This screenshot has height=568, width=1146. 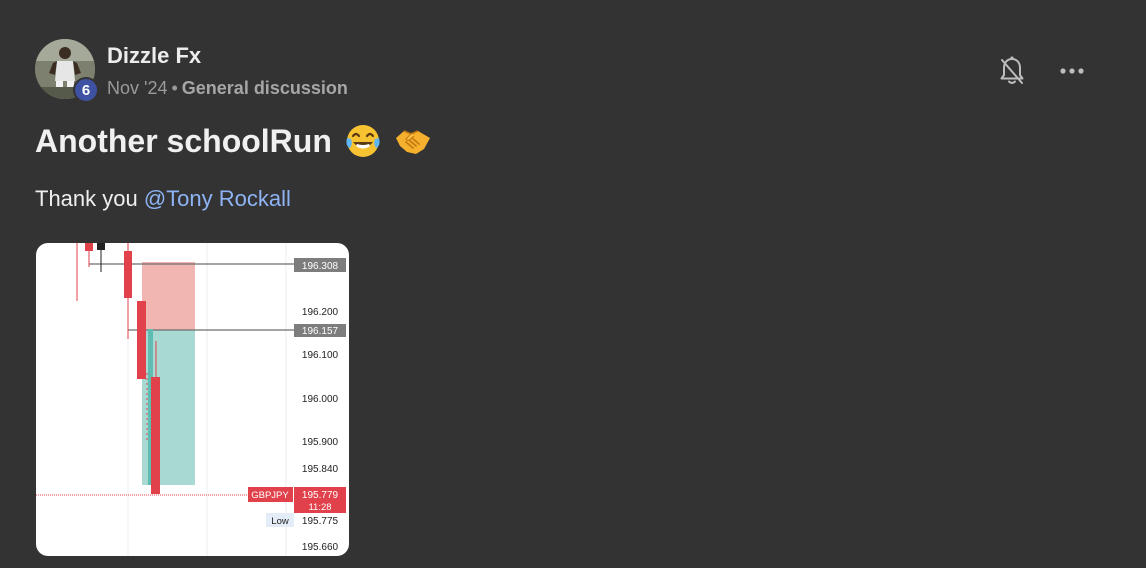 What do you see at coordinates (1012, 71) in the screenshot?
I see `notification-button` at bounding box center [1012, 71].